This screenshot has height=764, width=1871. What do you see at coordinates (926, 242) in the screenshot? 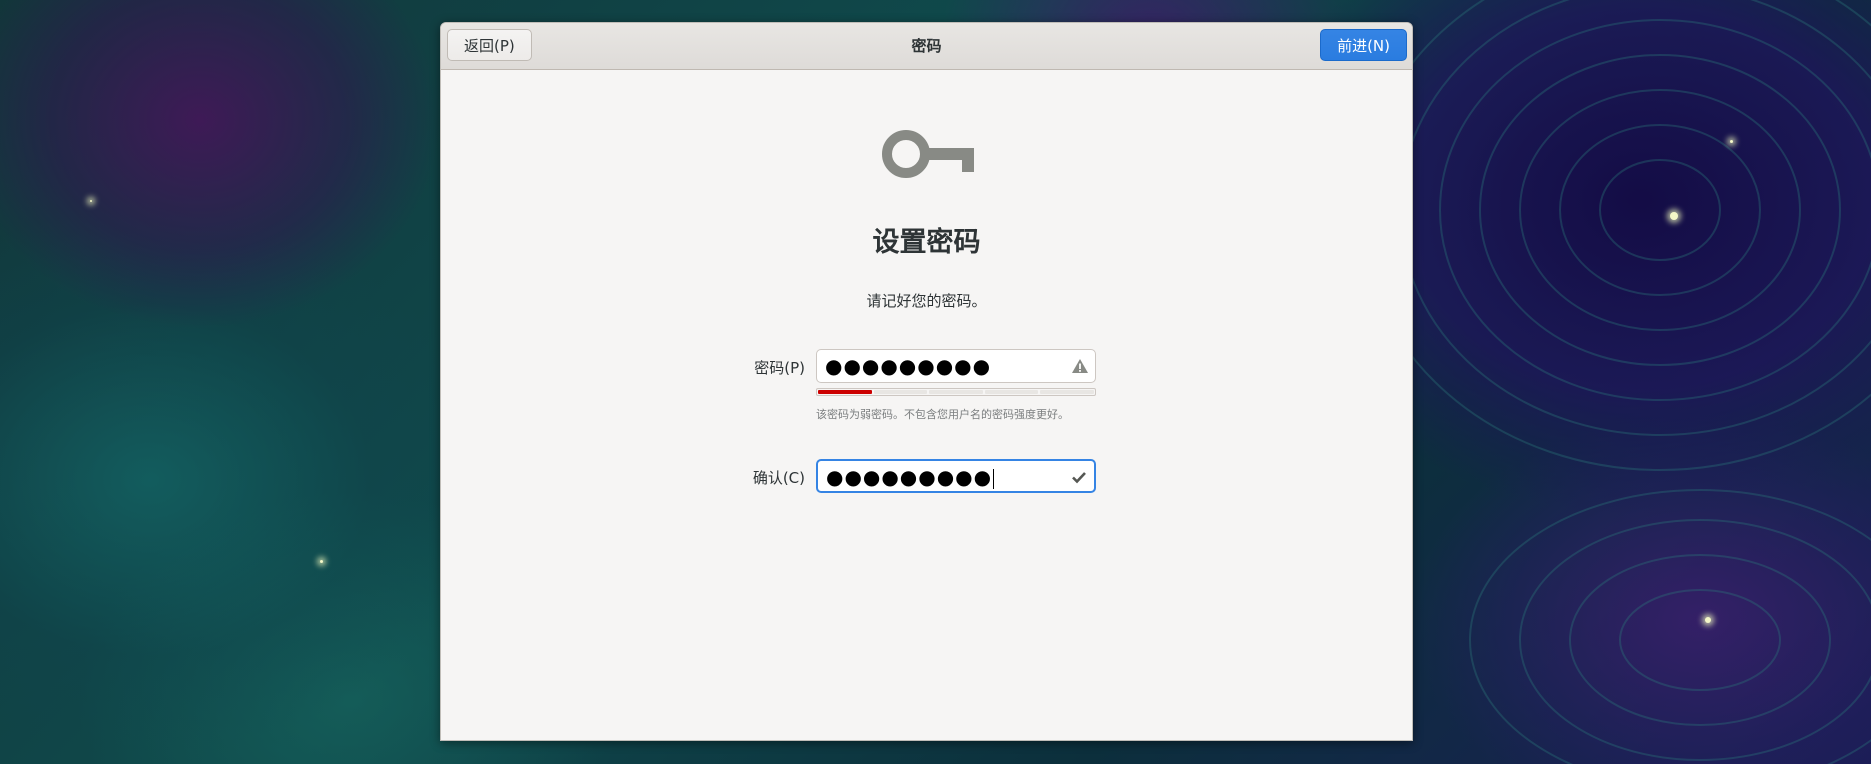
I see `page-title: 设置密码` at bounding box center [926, 242].